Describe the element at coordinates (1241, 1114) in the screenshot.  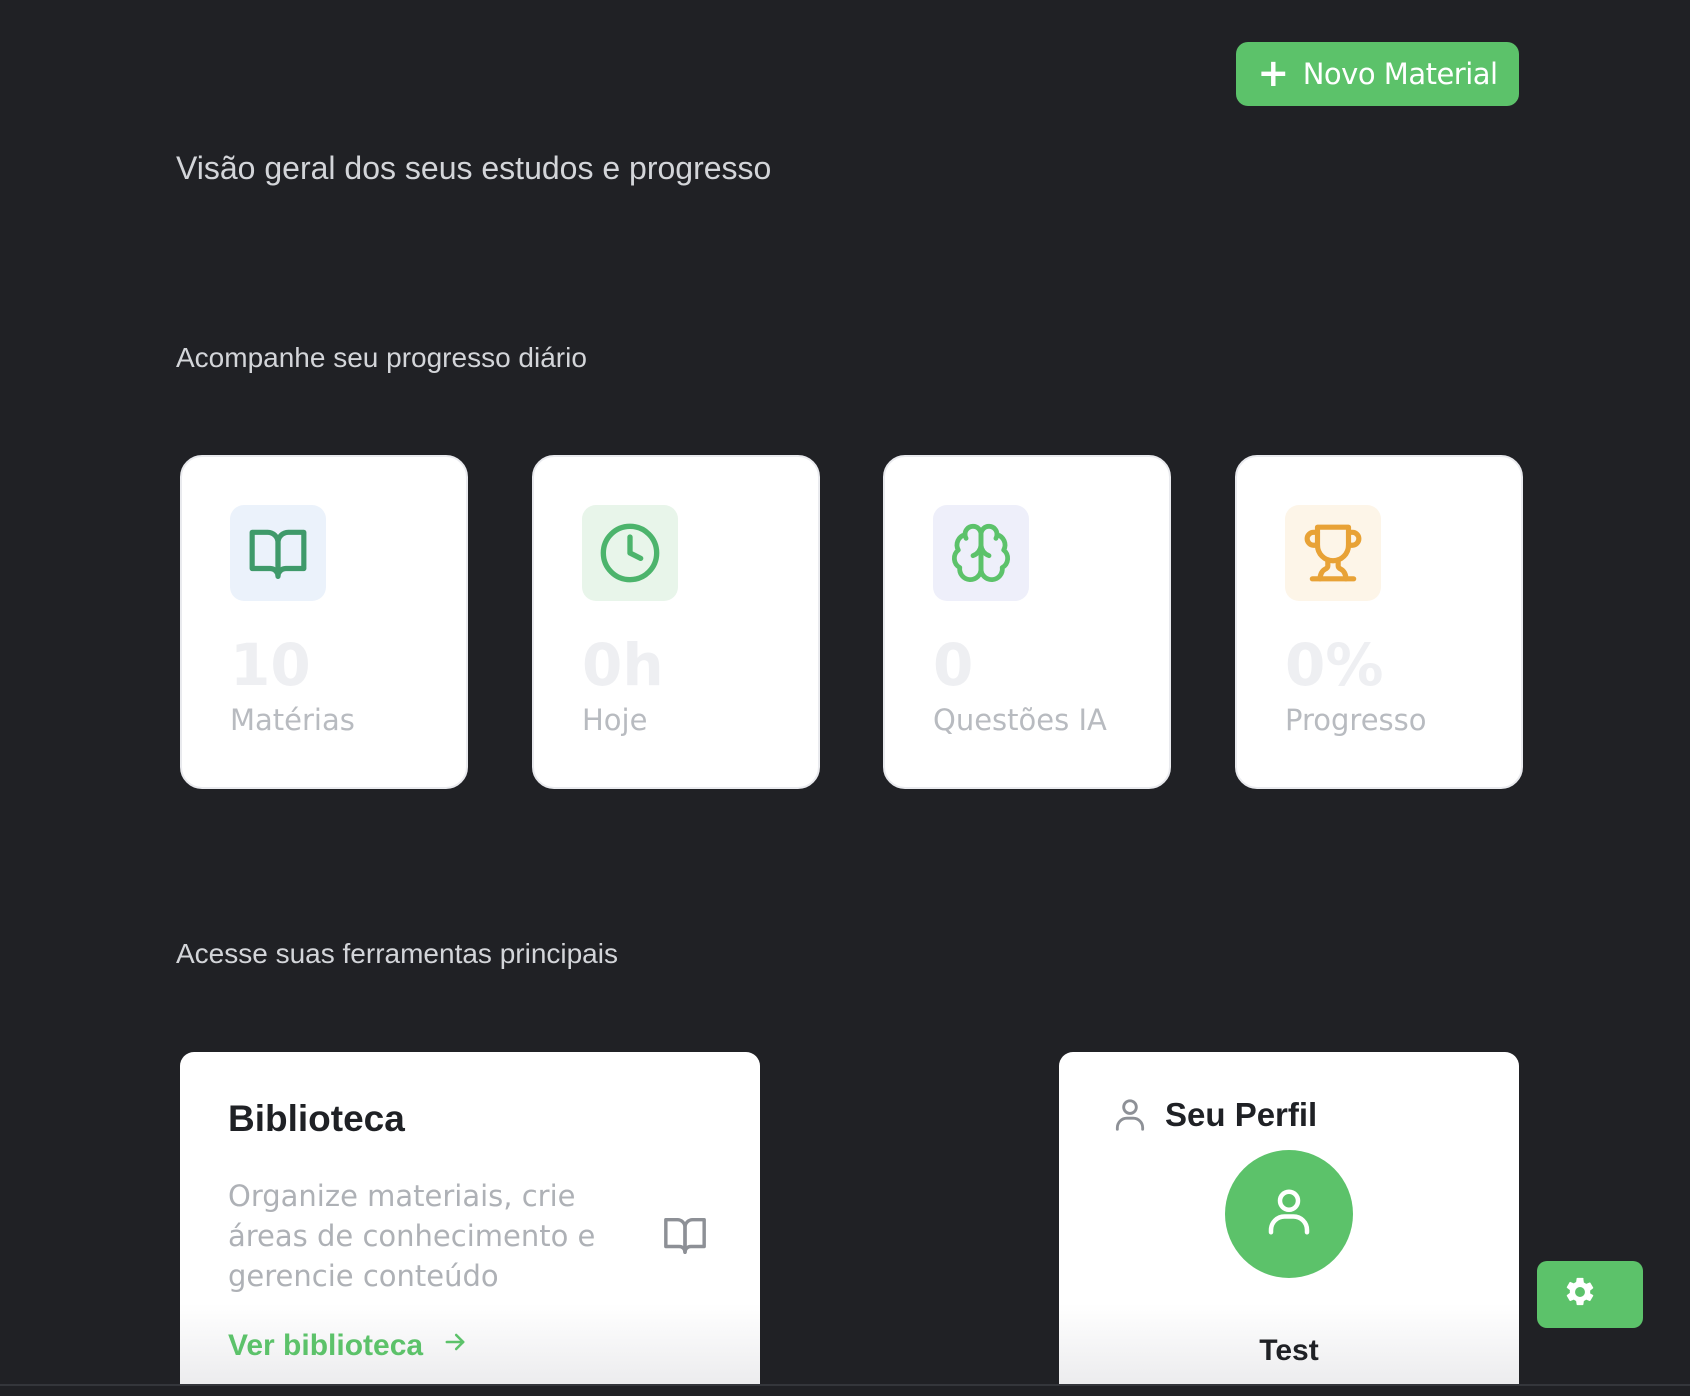
I see `profile-title: Seu Perfil` at that location.